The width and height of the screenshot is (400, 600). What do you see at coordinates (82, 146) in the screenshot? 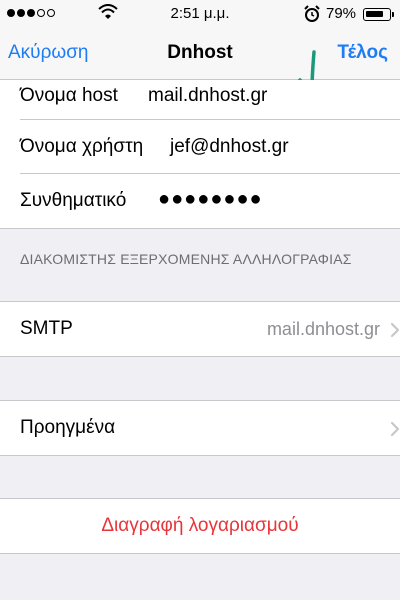
I see `username-label: Όνομα χρήστη` at bounding box center [82, 146].